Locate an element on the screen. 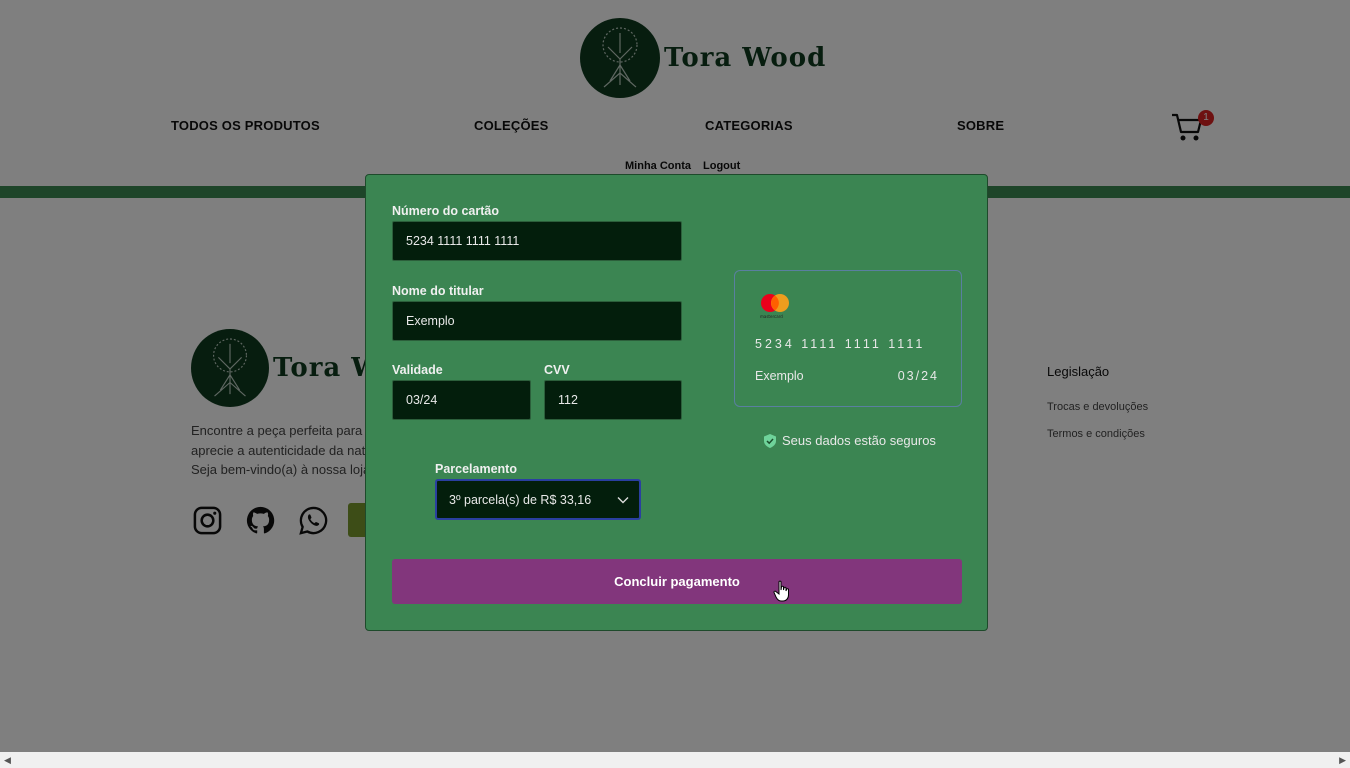  expiry-label: Validade is located at coordinates (417, 370).